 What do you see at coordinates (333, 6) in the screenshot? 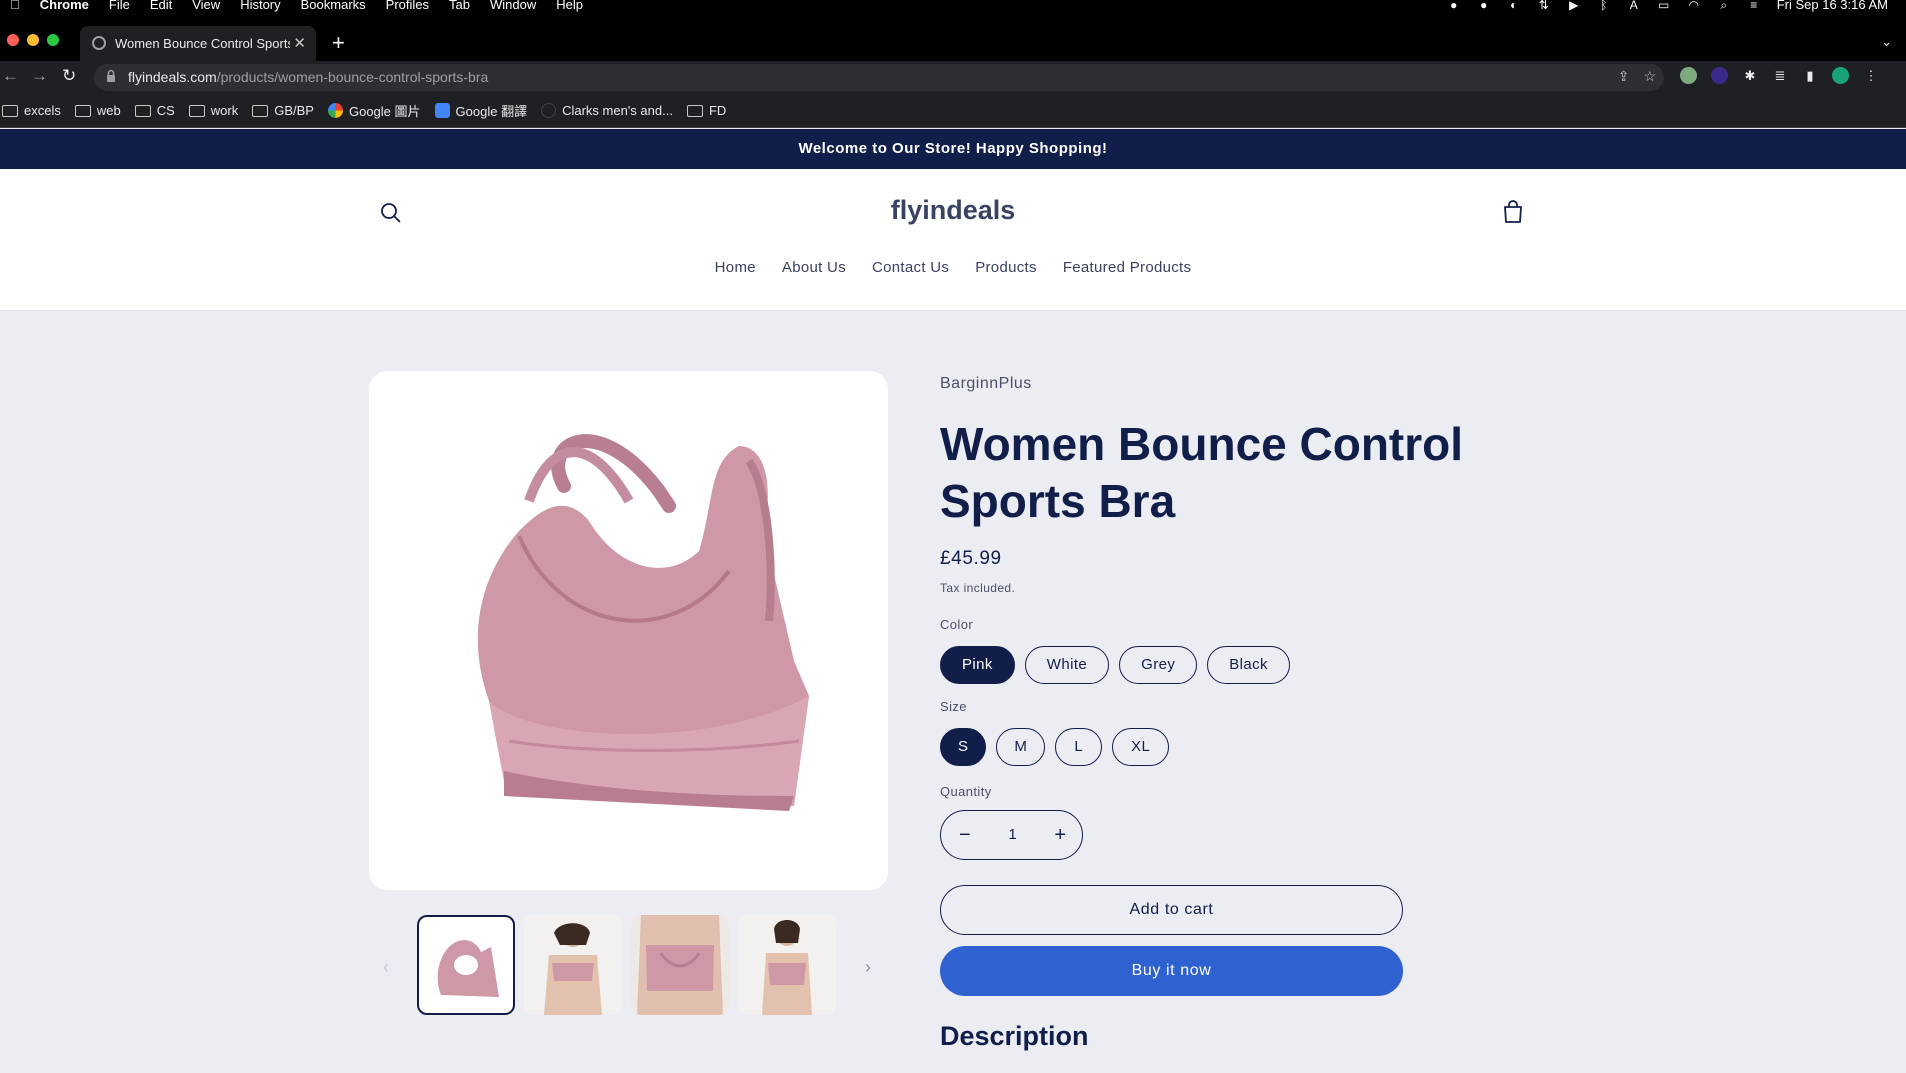
I see `menu-bookmarks: Bookmarks` at bounding box center [333, 6].